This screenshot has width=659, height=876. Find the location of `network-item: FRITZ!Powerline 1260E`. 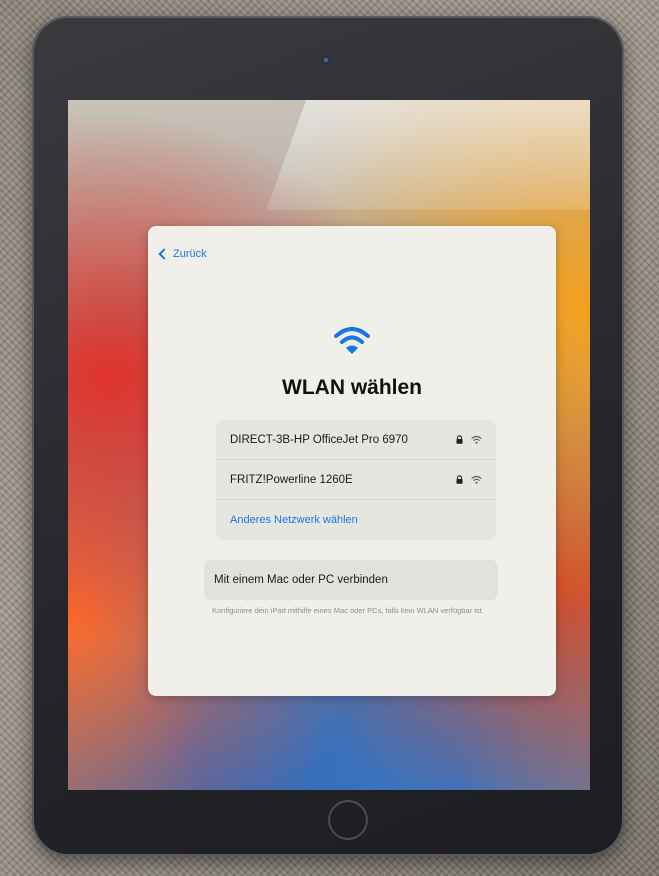

network-item: FRITZ!Powerline 1260E is located at coordinates (356, 480).